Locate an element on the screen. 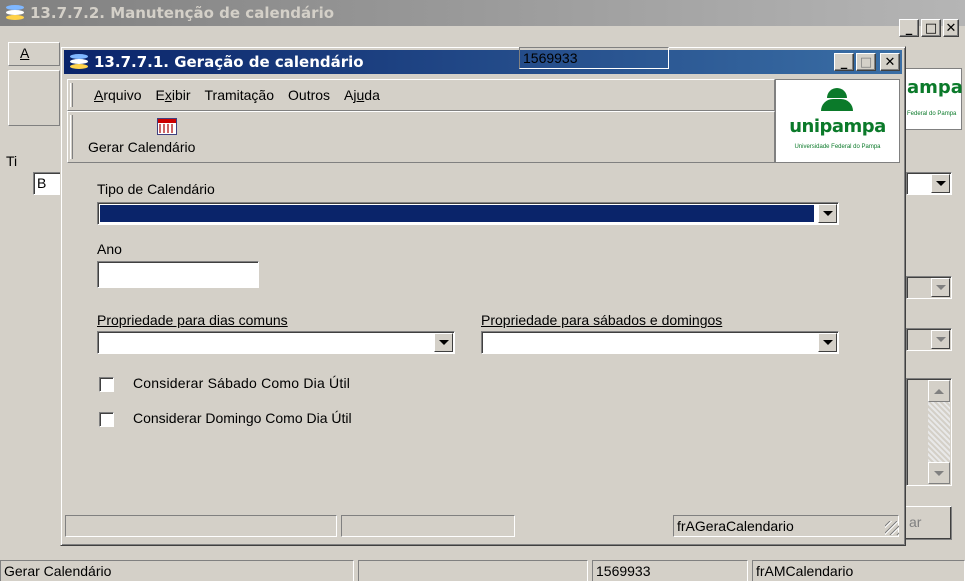 The width and height of the screenshot is (965, 581). generate-calendar-label: Gerar Calendário is located at coordinates (142, 147).